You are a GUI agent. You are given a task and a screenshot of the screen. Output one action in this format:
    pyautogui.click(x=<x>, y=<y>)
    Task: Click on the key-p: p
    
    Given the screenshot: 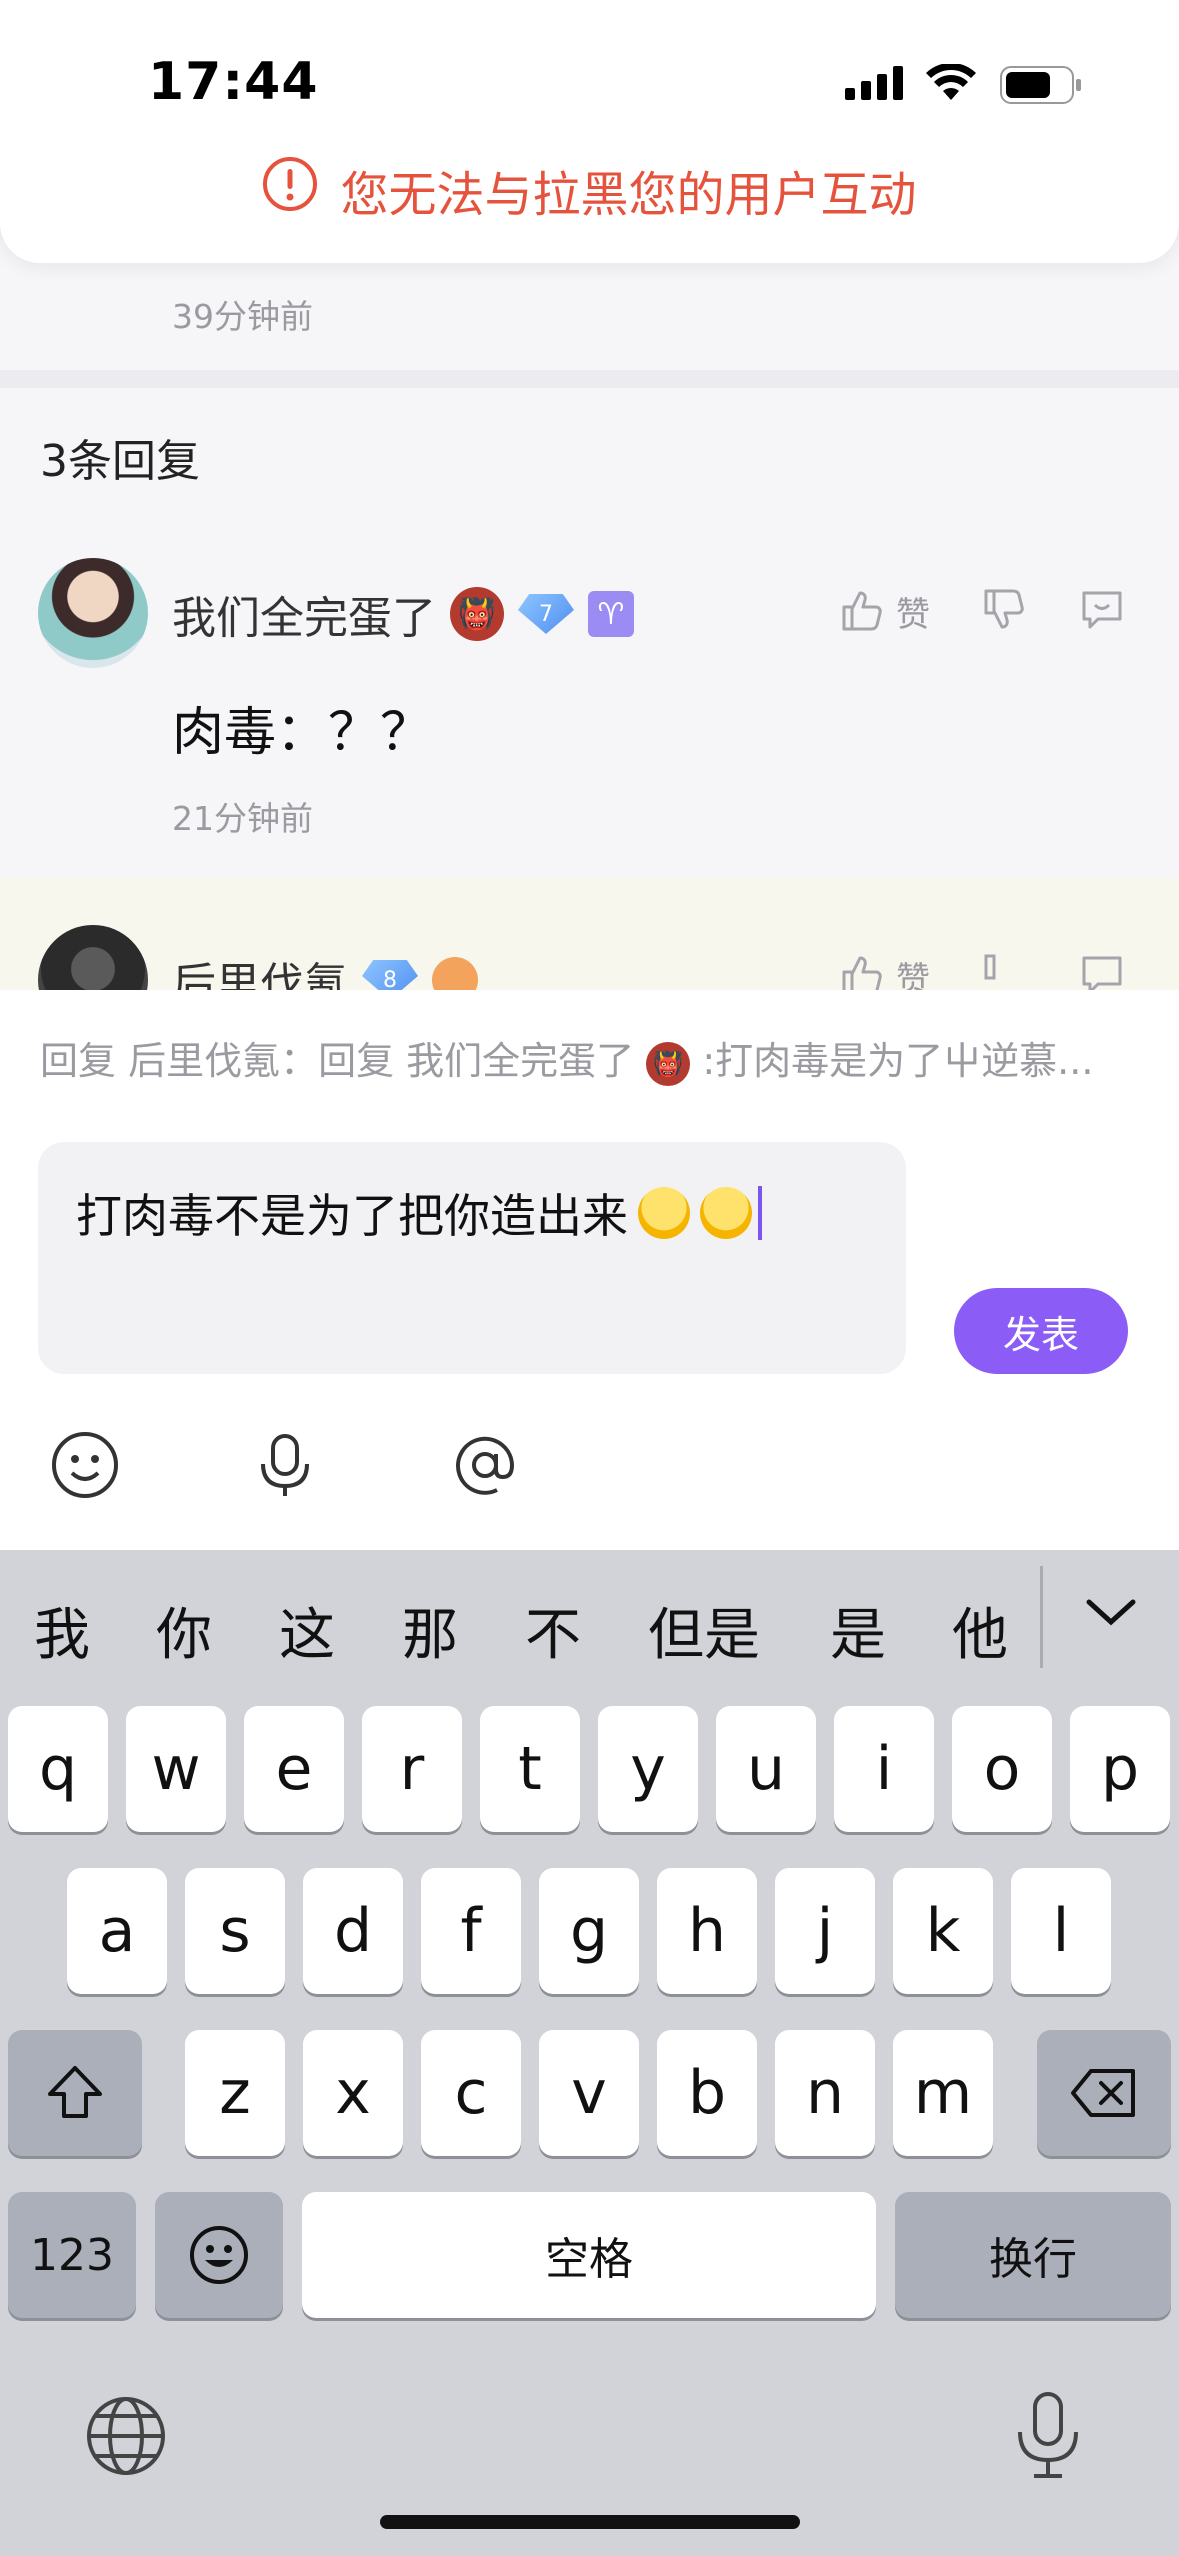 What is the action you would take?
    pyautogui.click(x=1120, y=1769)
    